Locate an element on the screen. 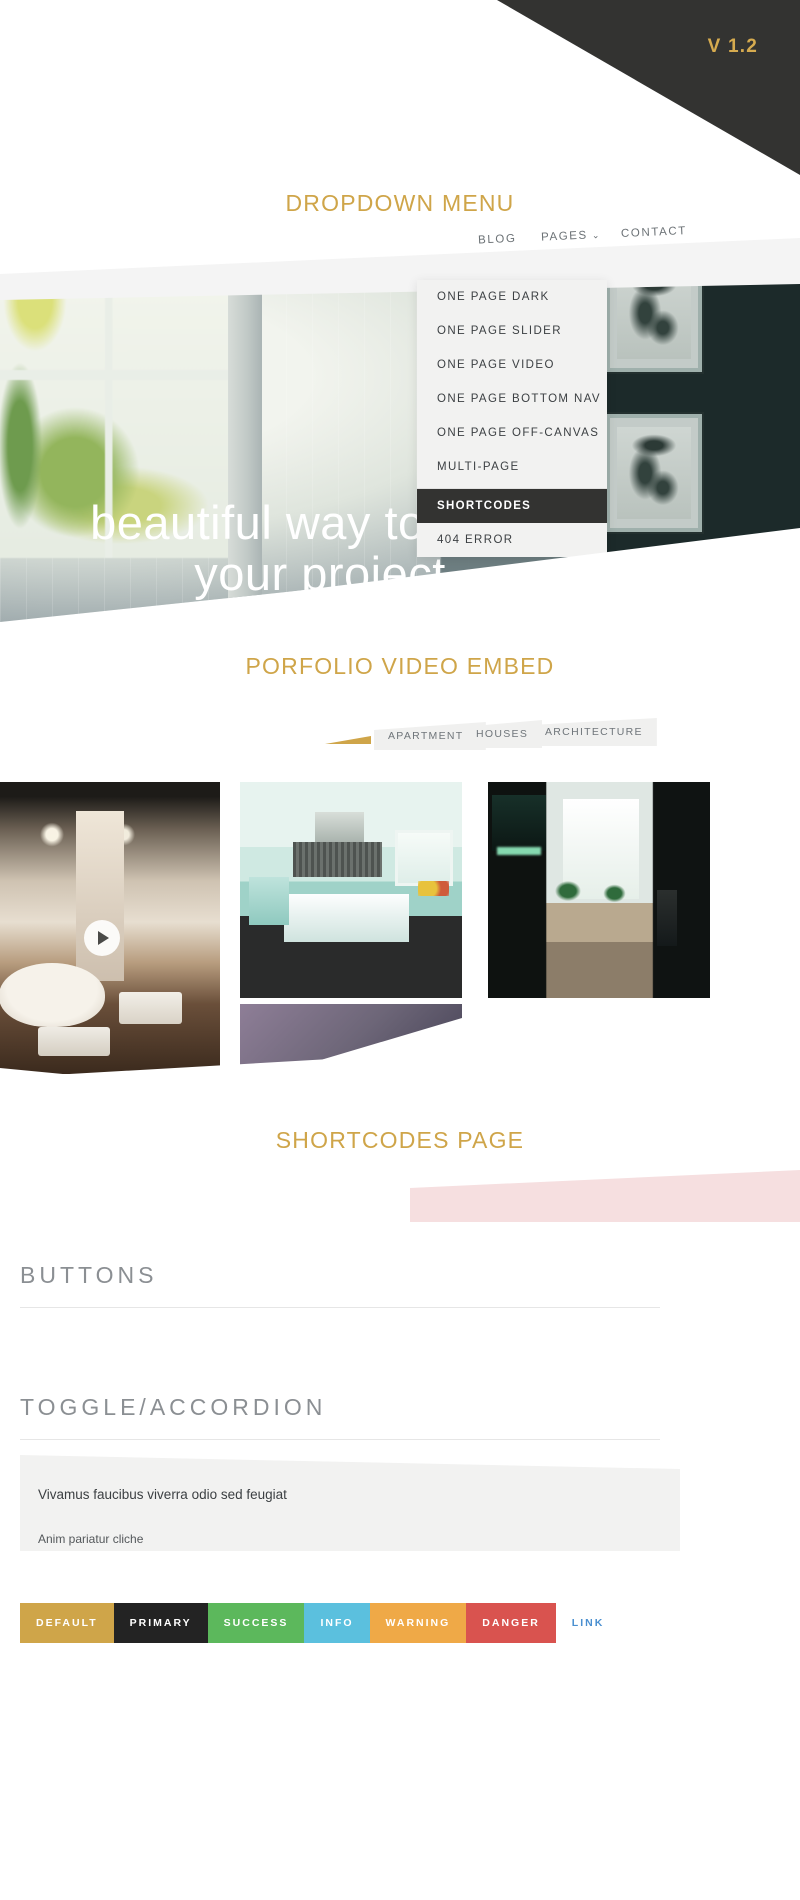  filter-all is located at coordinates (348, 740).